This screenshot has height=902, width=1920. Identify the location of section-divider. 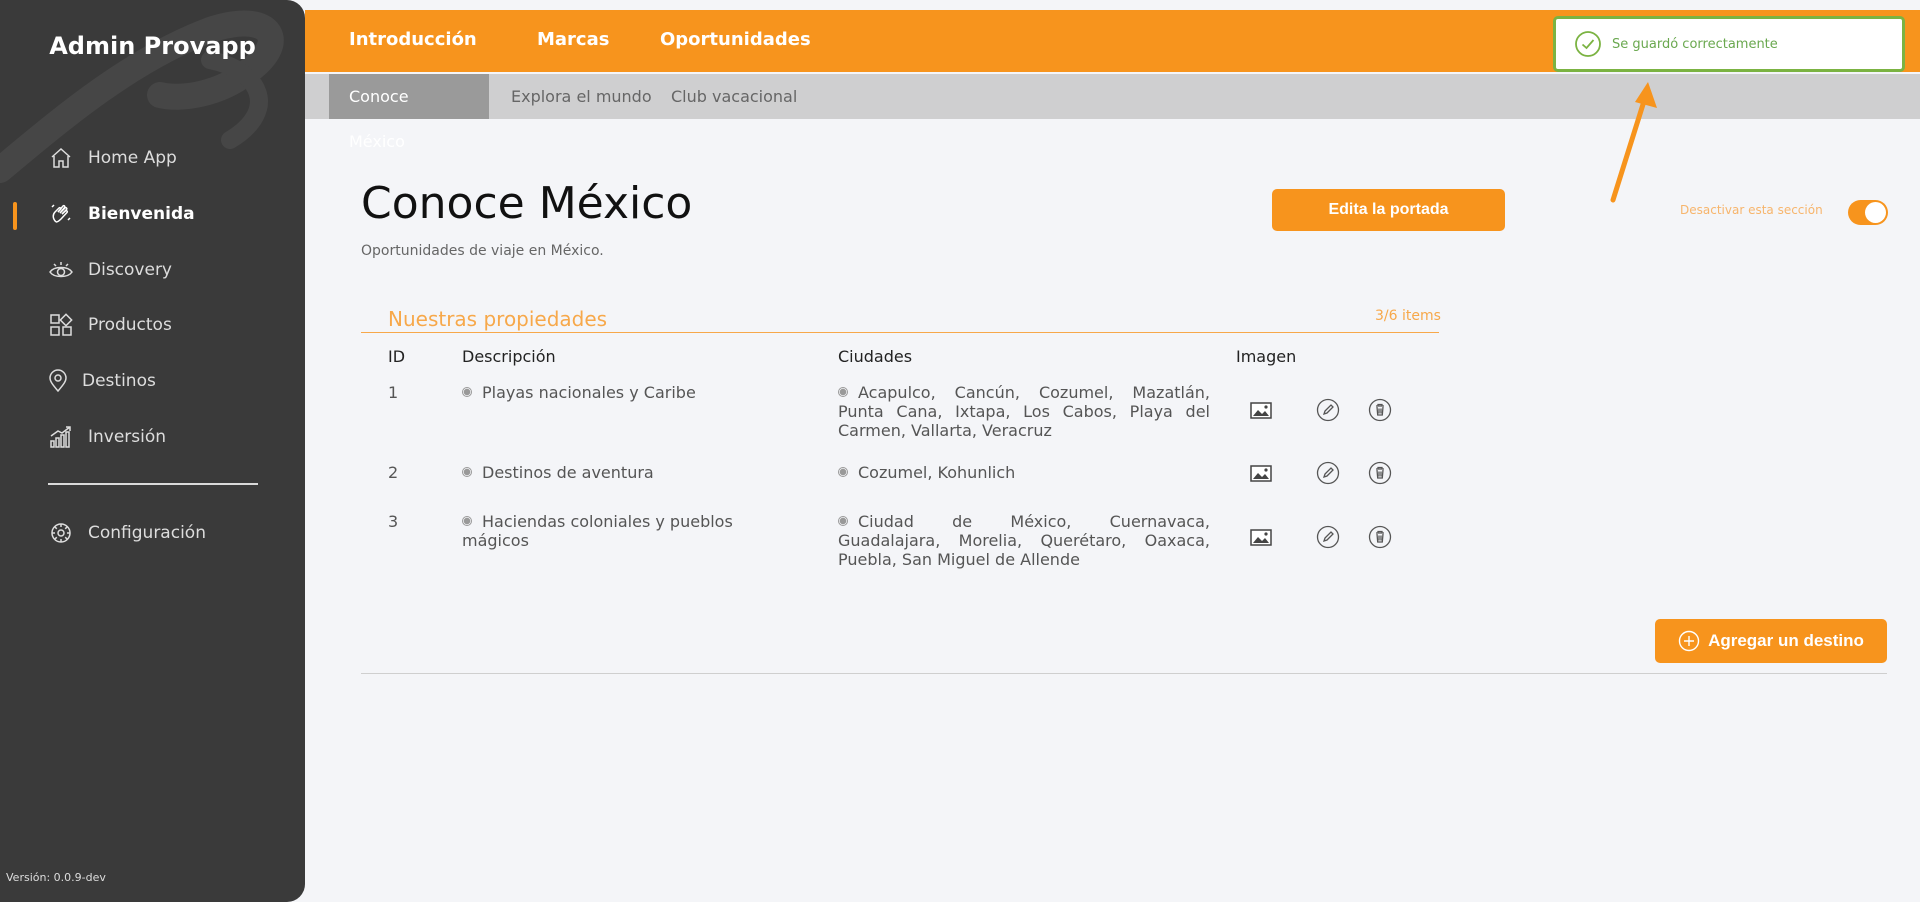
(900, 332).